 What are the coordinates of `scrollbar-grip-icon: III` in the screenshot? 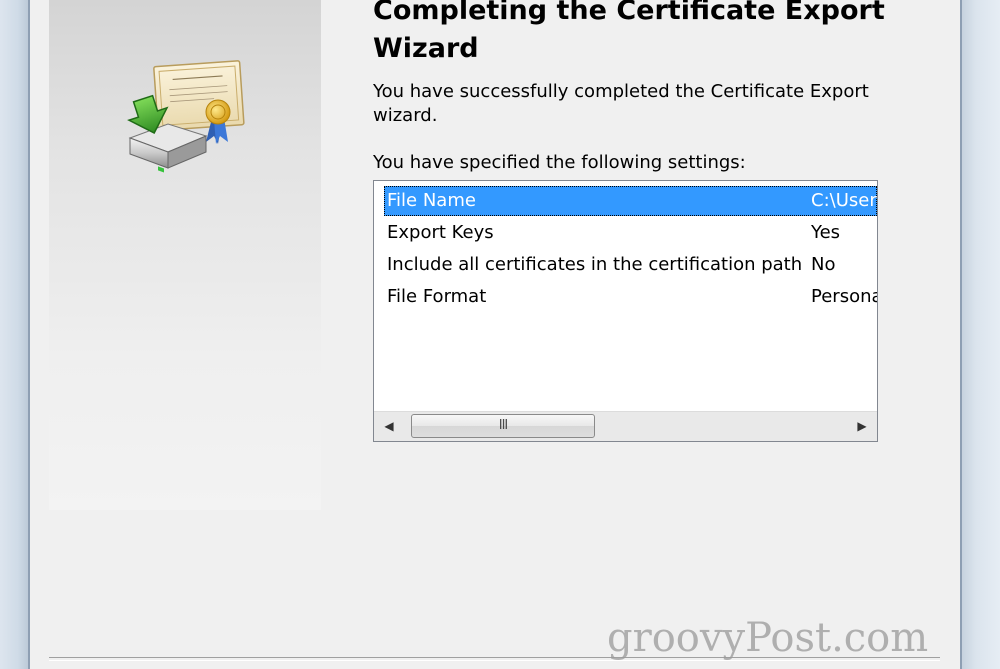 It's located at (503, 425).